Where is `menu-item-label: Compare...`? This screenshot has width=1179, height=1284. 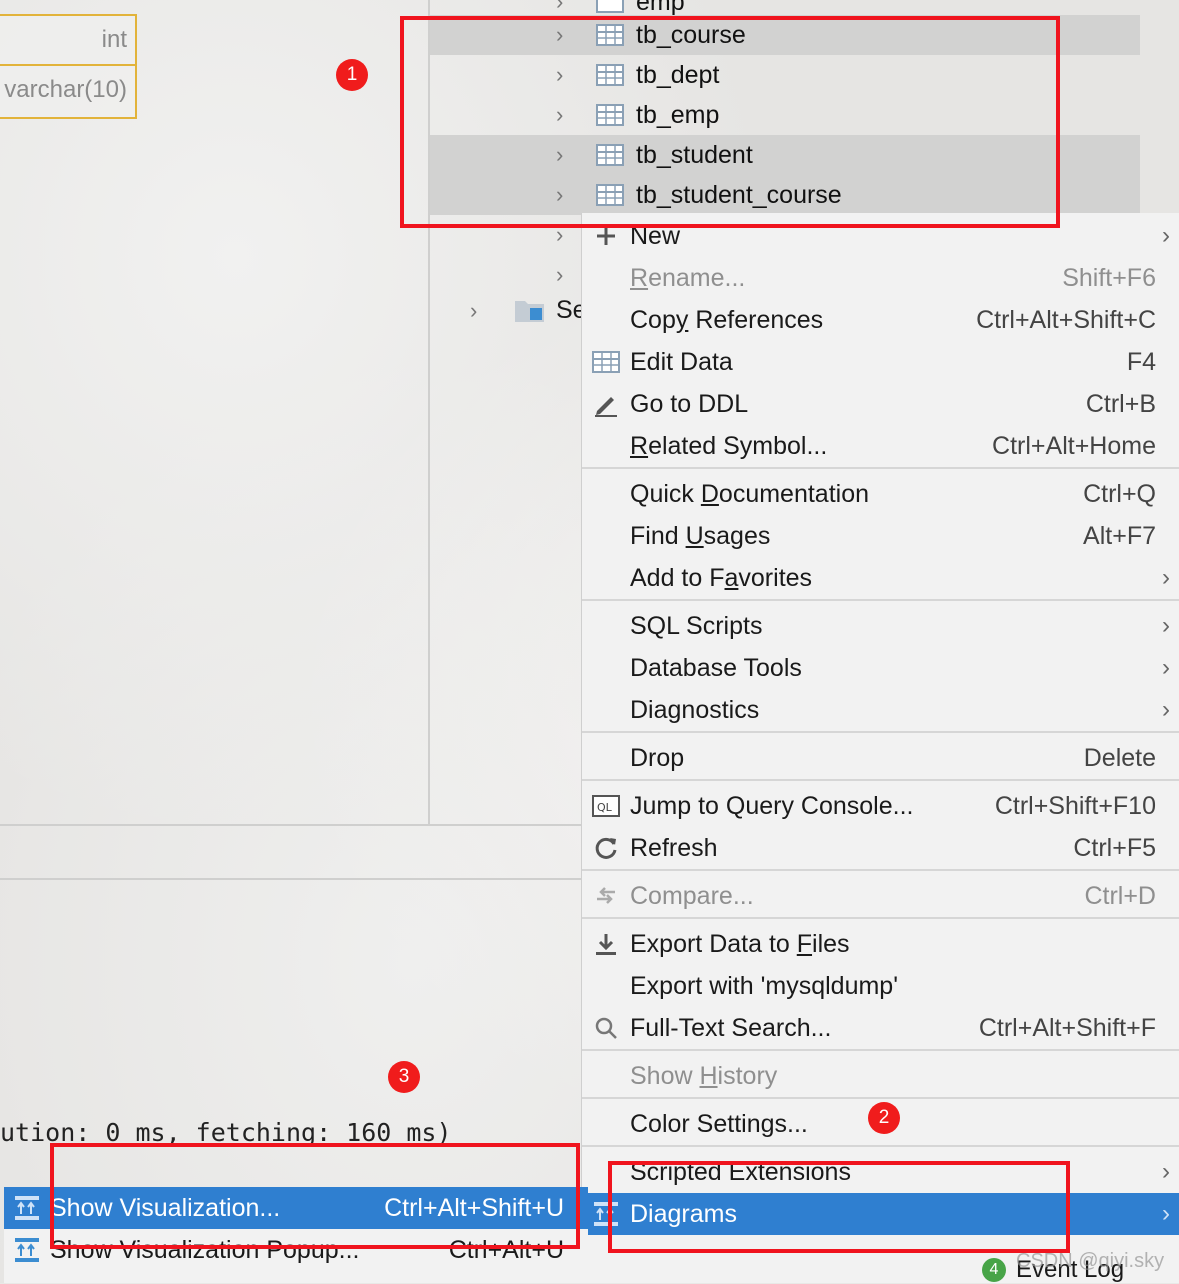
menu-item-label: Compare... is located at coordinates (692, 895).